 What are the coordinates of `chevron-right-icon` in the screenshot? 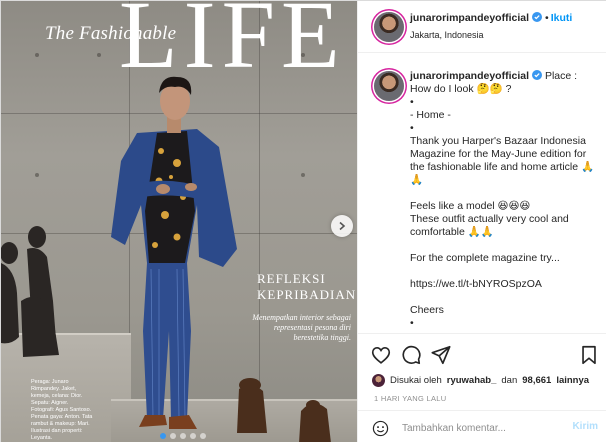 It's located at (342, 226).